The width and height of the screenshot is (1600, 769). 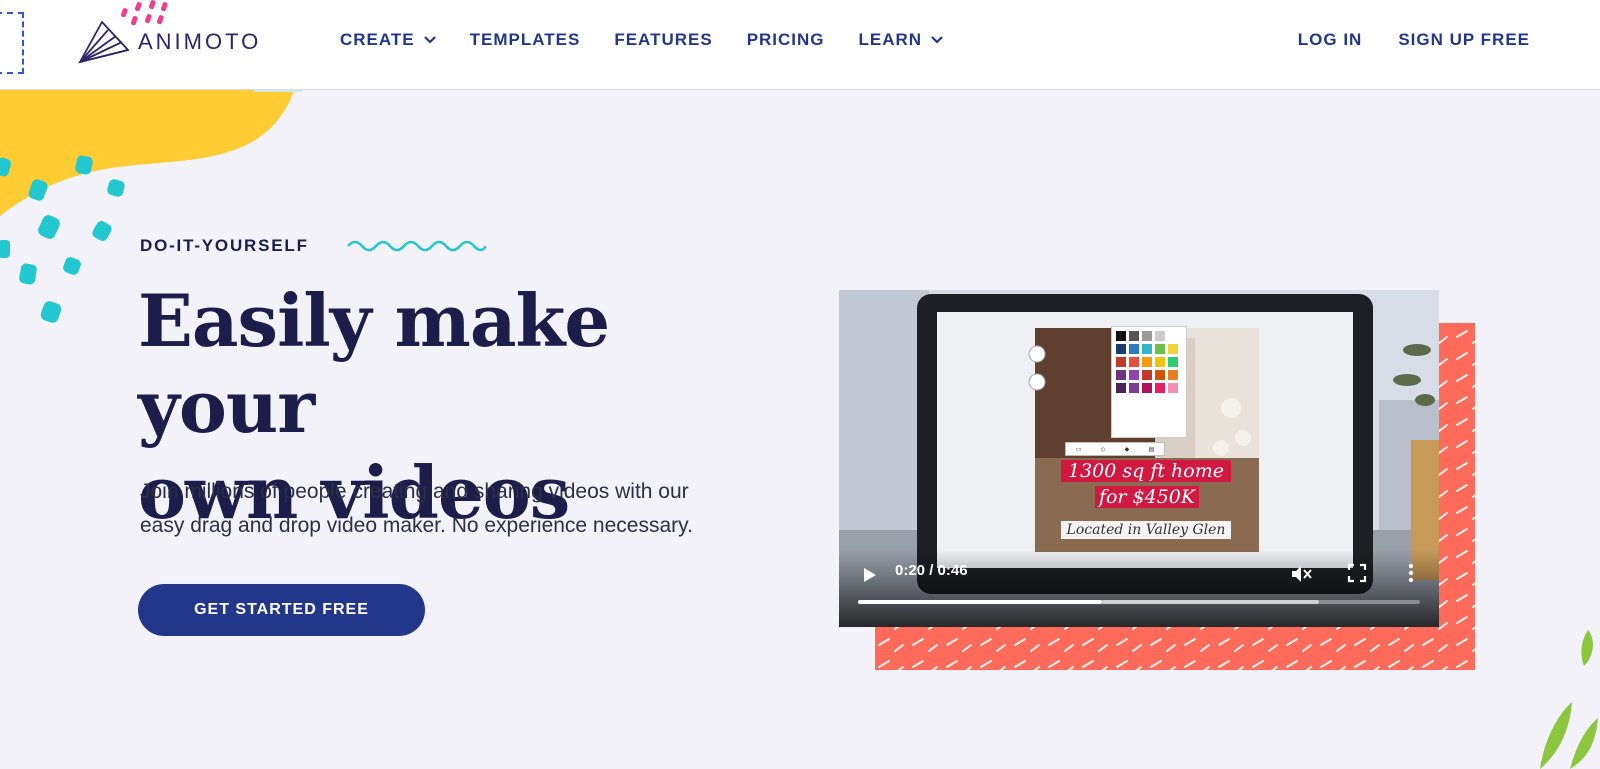 What do you see at coordinates (1411, 573) in the screenshot?
I see `more-vertical-icon` at bounding box center [1411, 573].